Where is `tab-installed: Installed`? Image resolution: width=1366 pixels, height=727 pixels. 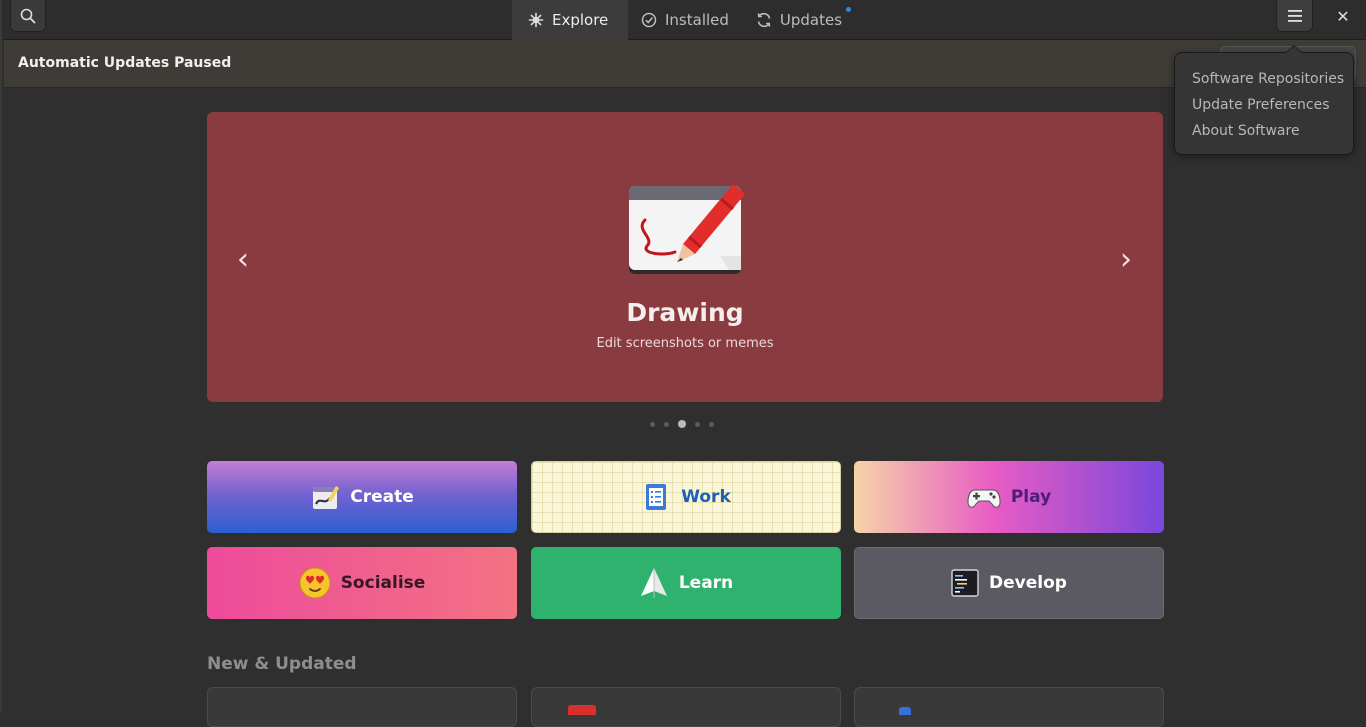 tab-installed: Installed is located at coordinates (685, 20).